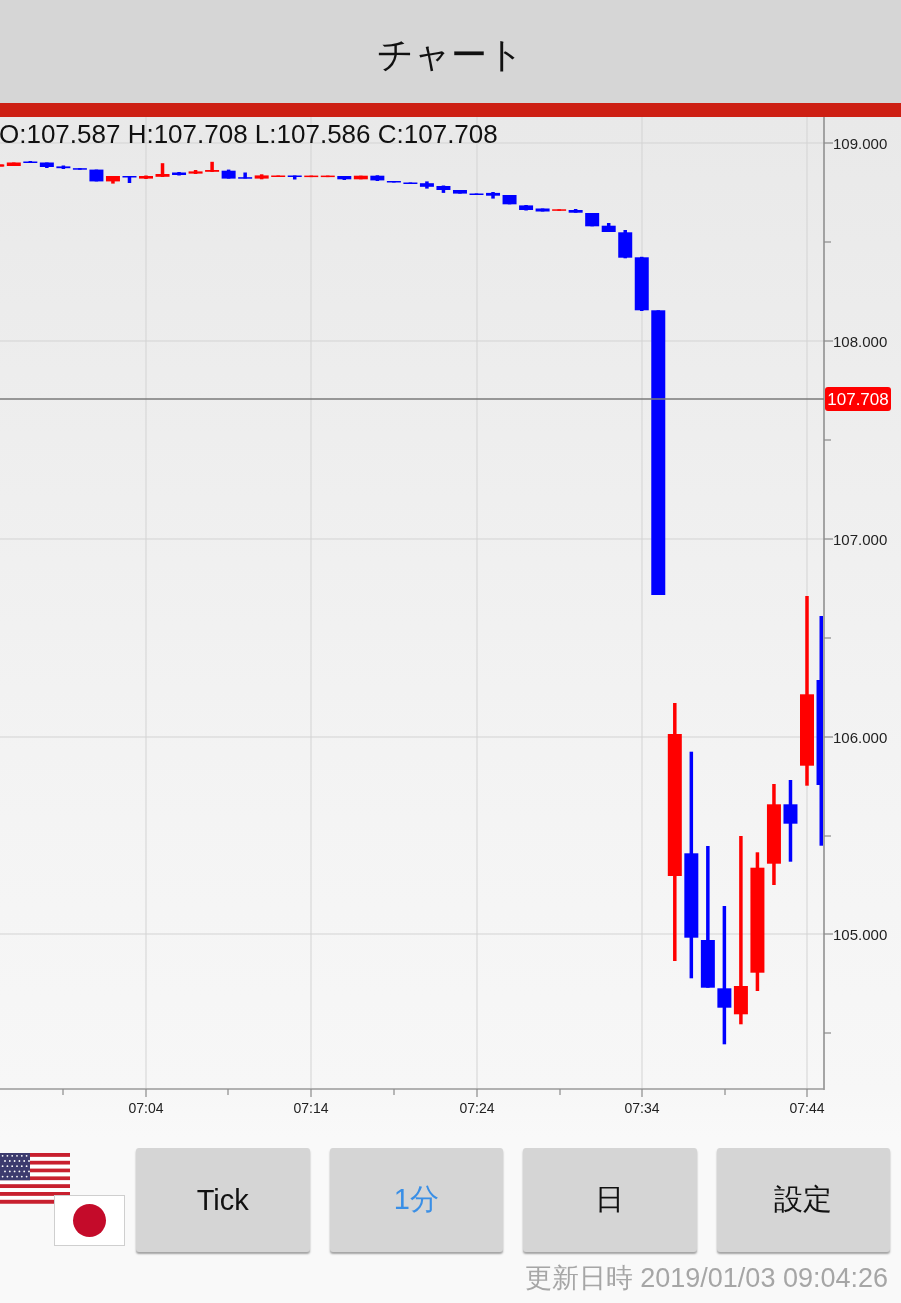 This screenshot has width=901, height=1303. What do you see at coordinates (642, 1108) in the screenshot?
I see `time-axis-label: 07:34` at bounding box center [642, 1108].